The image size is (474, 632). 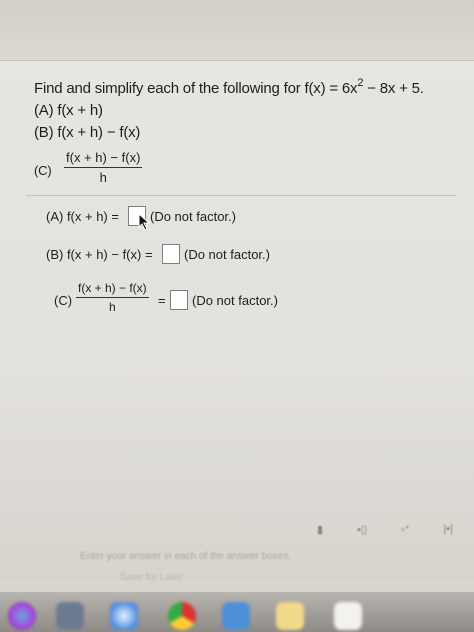 What do you see at coordinates (193, 216) in the screenshot?
I see `answer-a-hint: (Do not factor.)` at bounding box center [193, 216].